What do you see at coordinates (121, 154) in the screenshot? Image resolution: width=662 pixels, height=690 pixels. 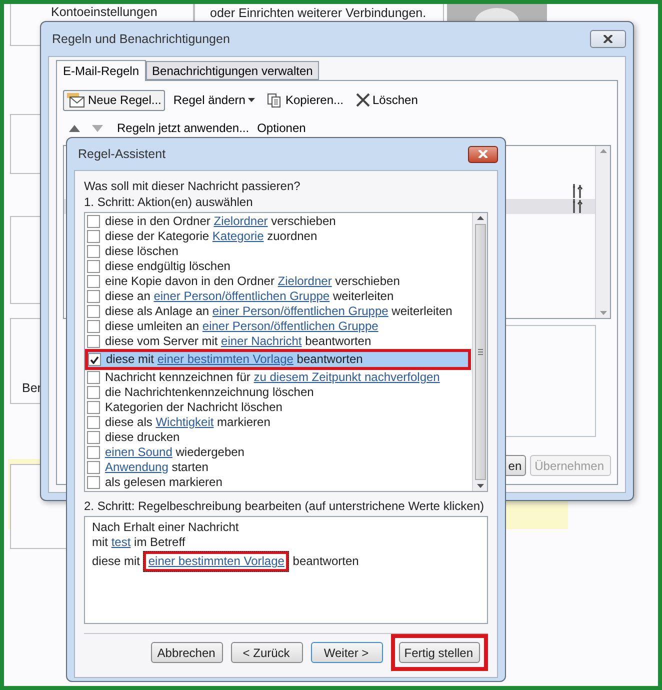 I see `window-title: Regel-Assistent` at bounding box center [121, 154].